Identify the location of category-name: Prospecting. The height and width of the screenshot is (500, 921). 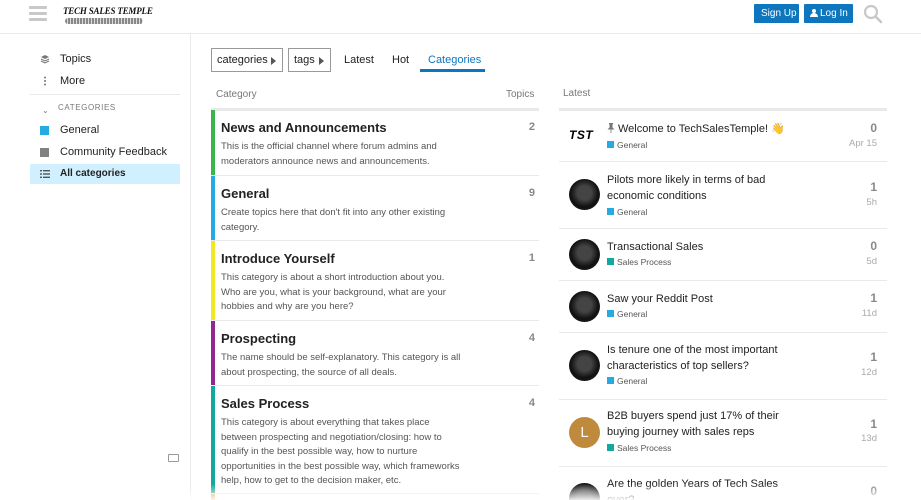
(258, 338).